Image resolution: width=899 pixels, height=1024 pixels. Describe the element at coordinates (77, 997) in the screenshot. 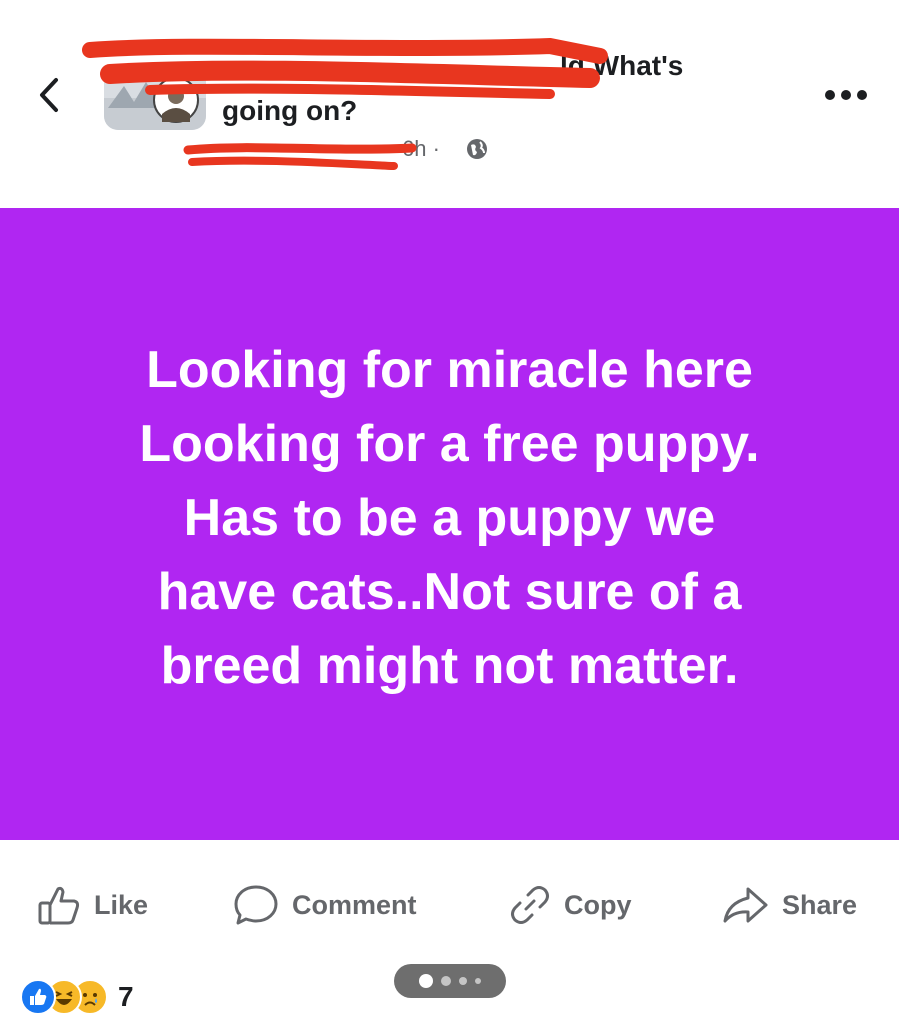

I see `reaction-summary: 7` at that location.